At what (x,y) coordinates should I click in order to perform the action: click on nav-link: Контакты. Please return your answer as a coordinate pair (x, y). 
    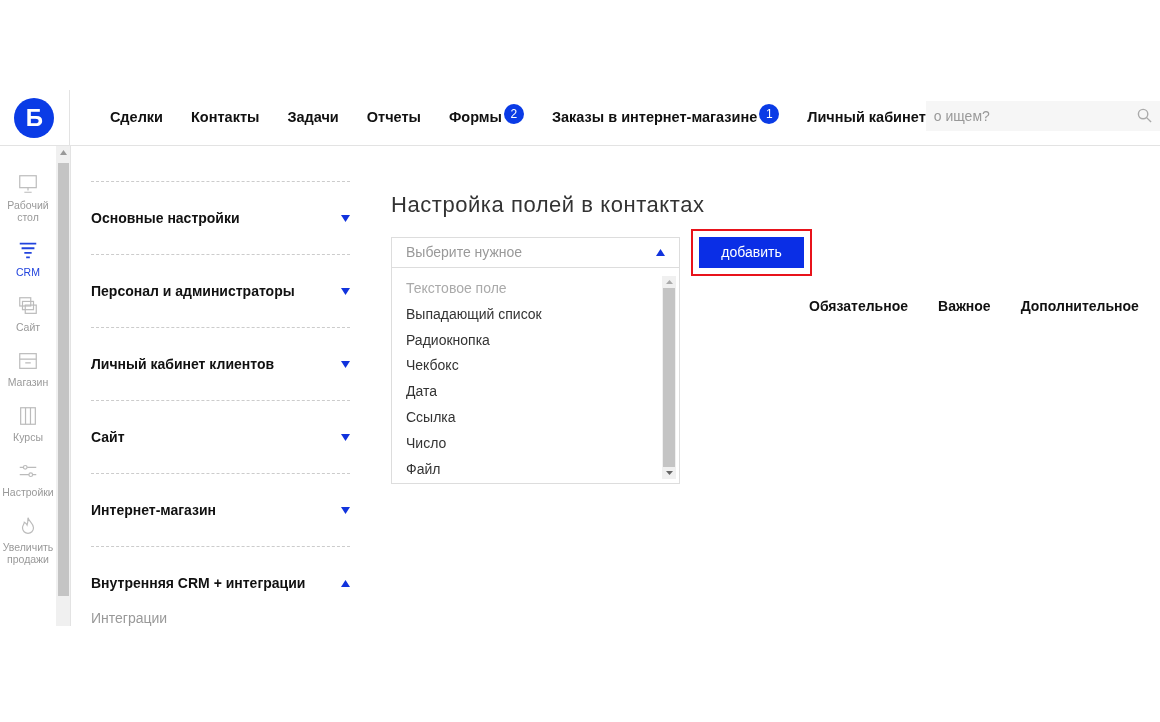
    Looking at the image, I should click on (225, 117).